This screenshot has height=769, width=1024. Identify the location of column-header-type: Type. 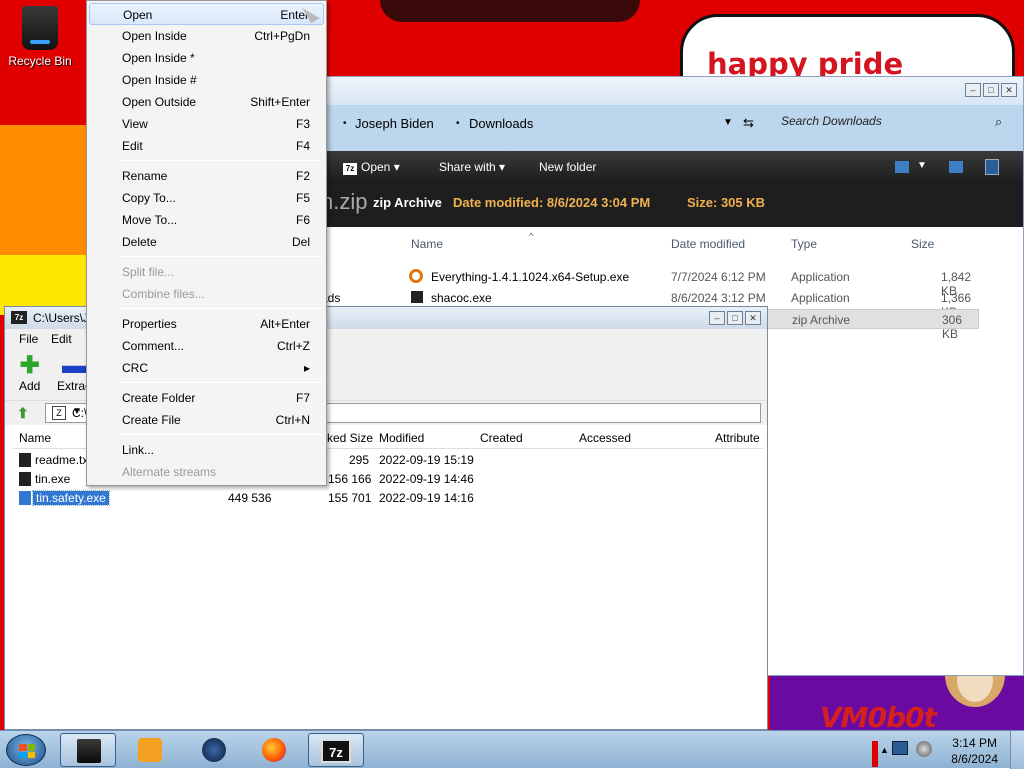
(804, 244).